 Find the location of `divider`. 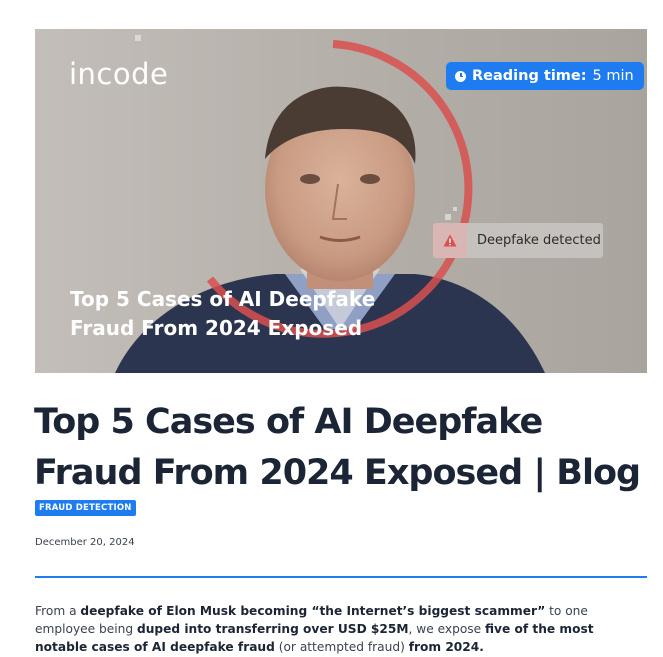

divider is located at coordinates (341, 577).